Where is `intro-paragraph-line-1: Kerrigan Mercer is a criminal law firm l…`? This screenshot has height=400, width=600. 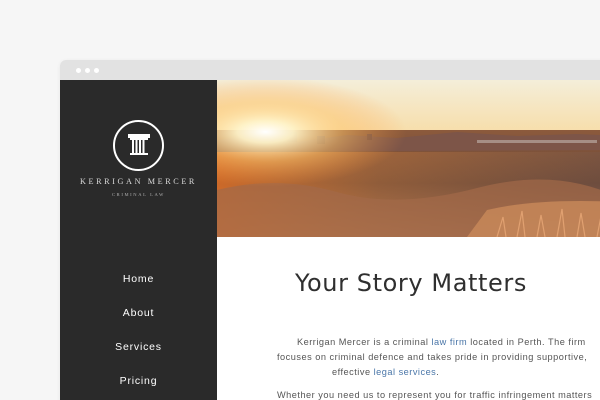 intro-paragraph-line-1: Kerrigan Mercer is a criminal law firm l… is located at coordinates (448, 342).